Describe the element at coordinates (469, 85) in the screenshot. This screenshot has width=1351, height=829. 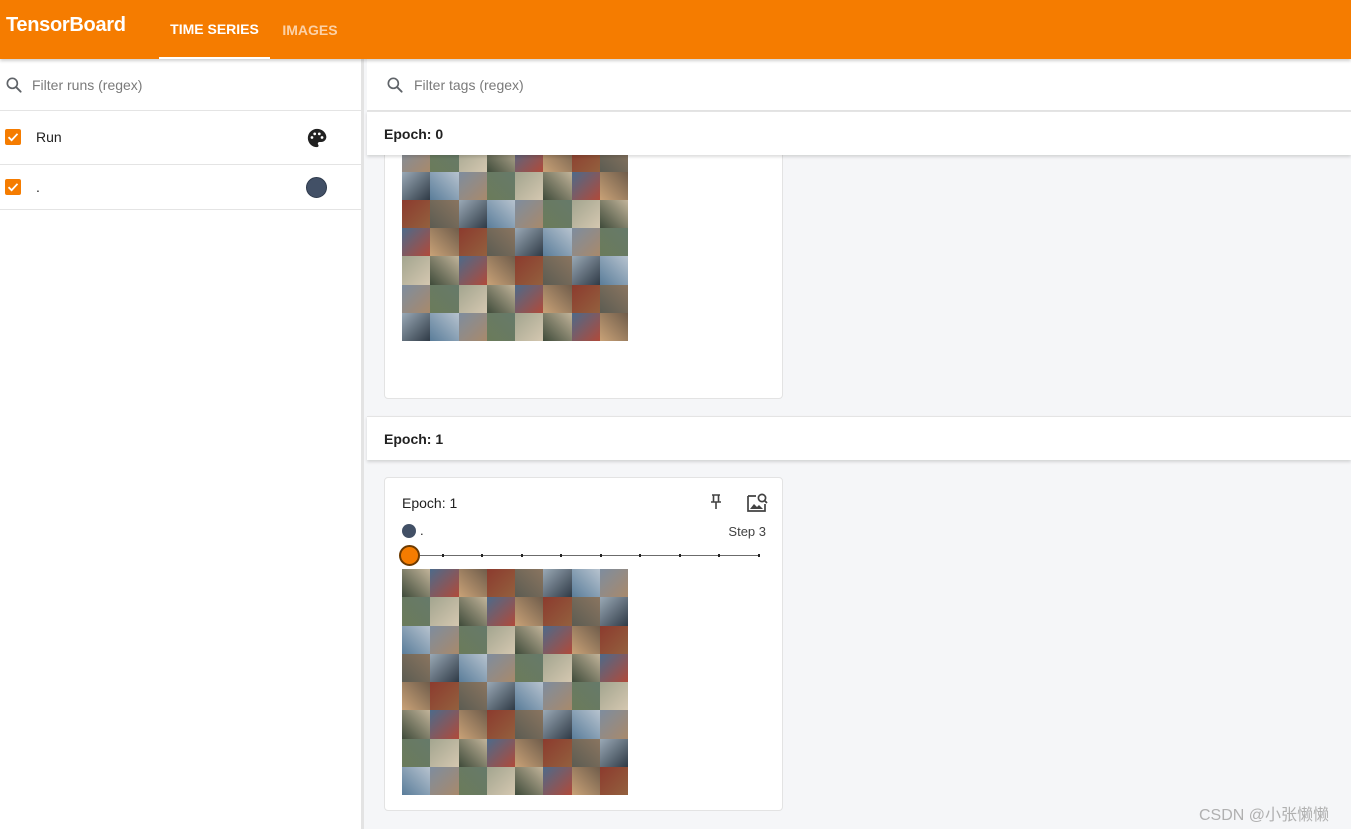
I see `tags-filter-input: Filter tags (regex)` at that location.